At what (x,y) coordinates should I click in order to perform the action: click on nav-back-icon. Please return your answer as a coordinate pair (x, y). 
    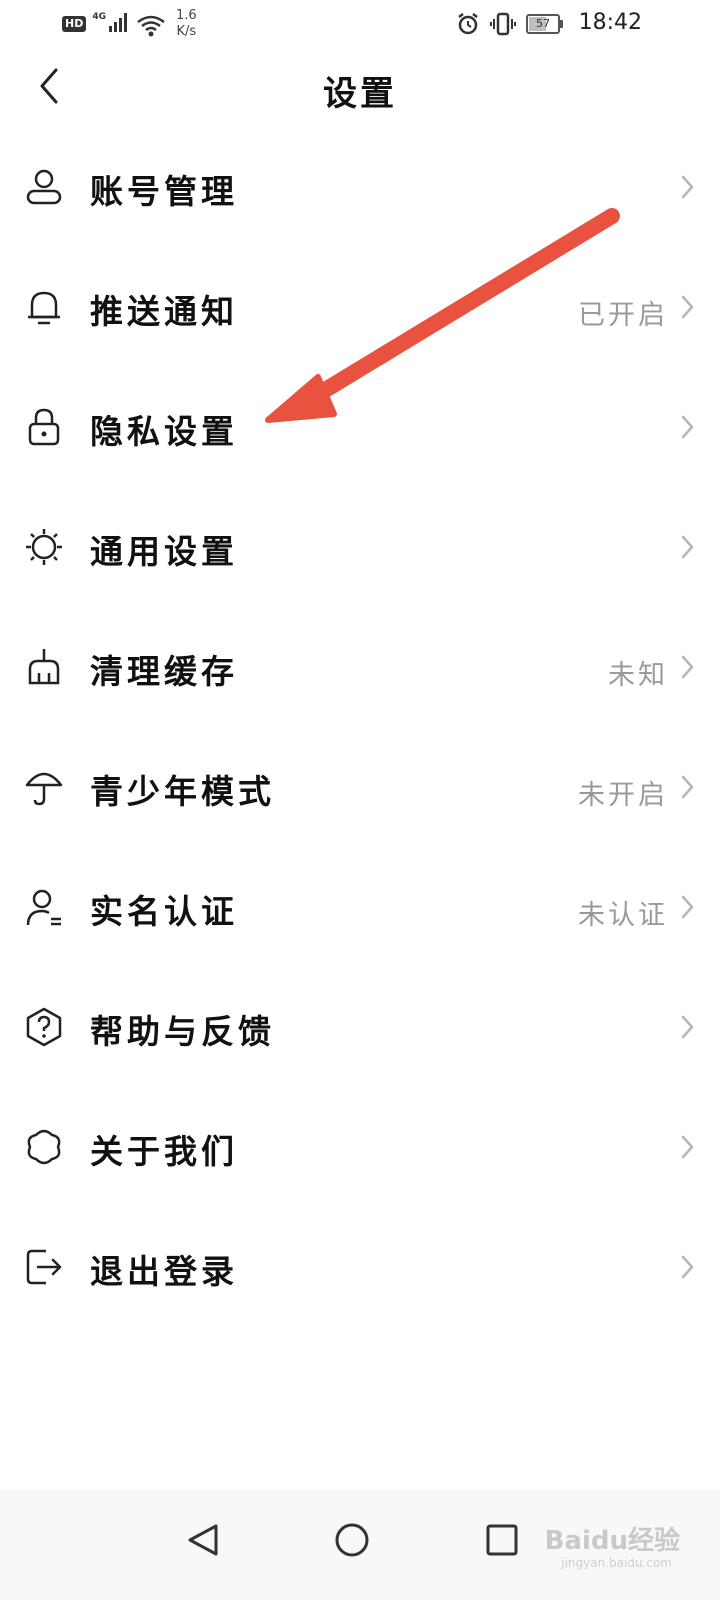
    Looking at the image, I should click on (204, 1540).